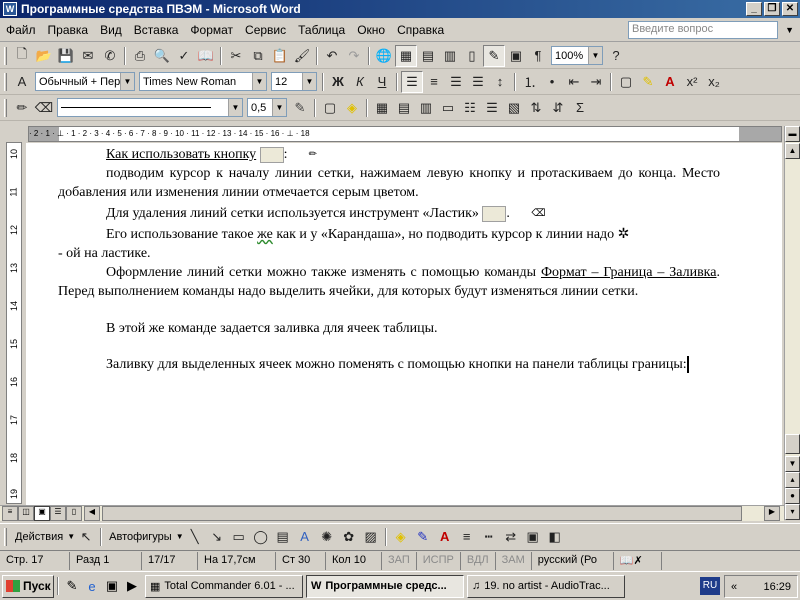 The width and height of the screenshot is (800, 600). I want to click on insert-excel-icon: ▥, so click(450, 56).